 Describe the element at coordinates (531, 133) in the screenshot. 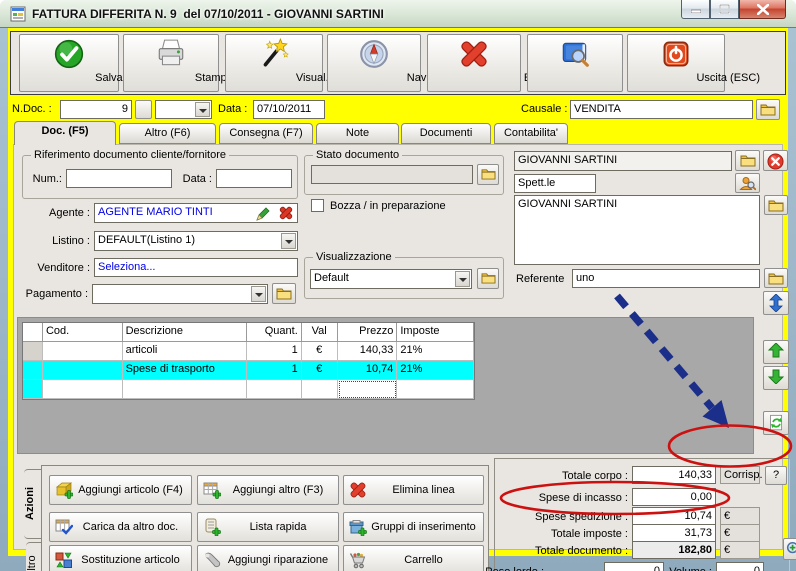

I see `tab-contabilita: Contabilita'` at that location.